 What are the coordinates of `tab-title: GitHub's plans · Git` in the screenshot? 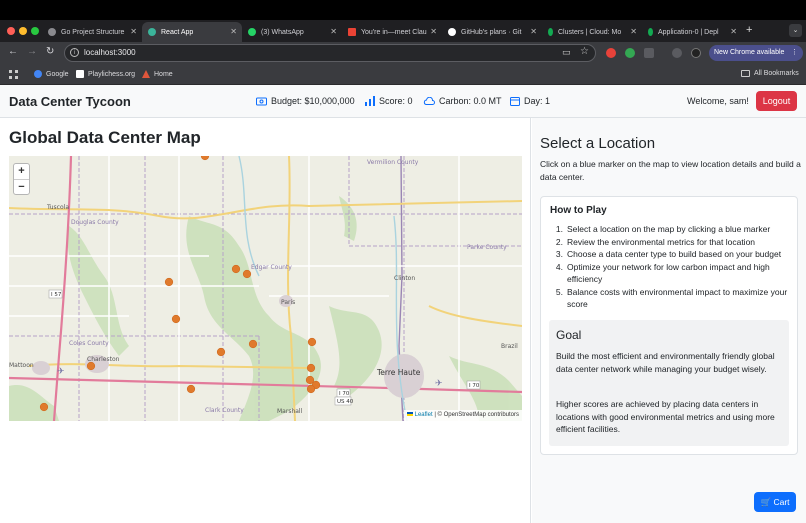 It's located at (491, 32).